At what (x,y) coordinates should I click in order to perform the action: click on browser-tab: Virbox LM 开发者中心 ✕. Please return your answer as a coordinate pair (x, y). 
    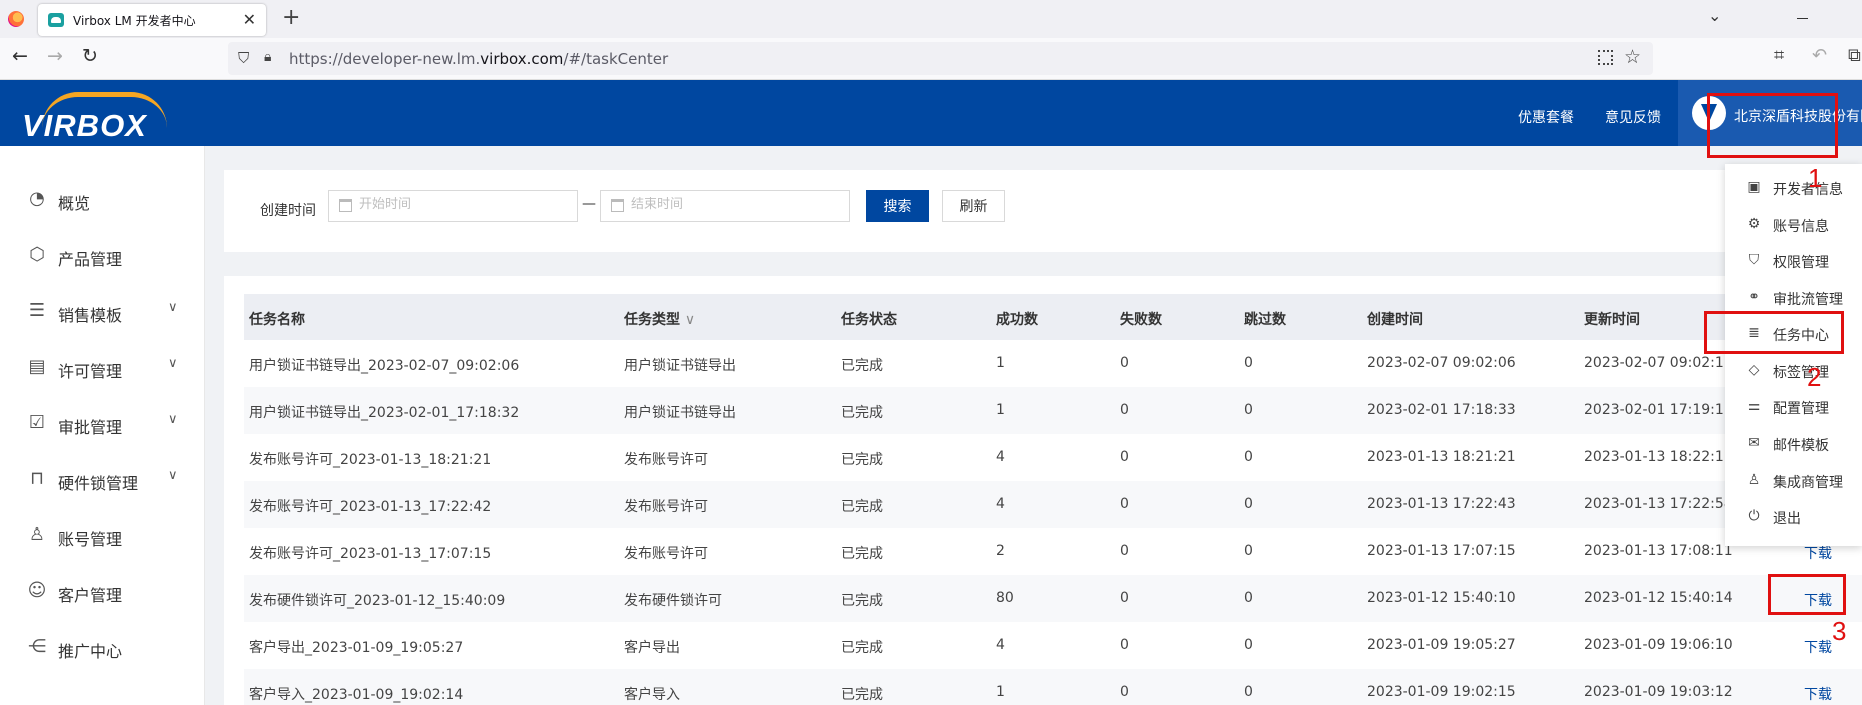
    Looking at the image, I should click on (152, 20).